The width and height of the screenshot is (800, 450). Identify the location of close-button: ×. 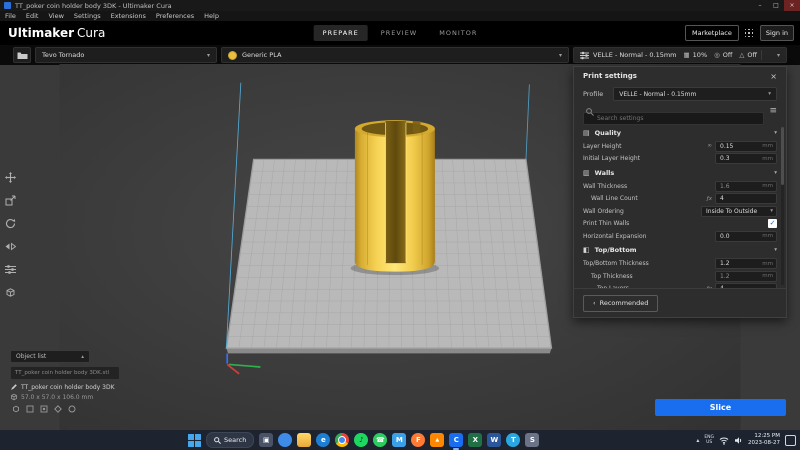
(792, 5).